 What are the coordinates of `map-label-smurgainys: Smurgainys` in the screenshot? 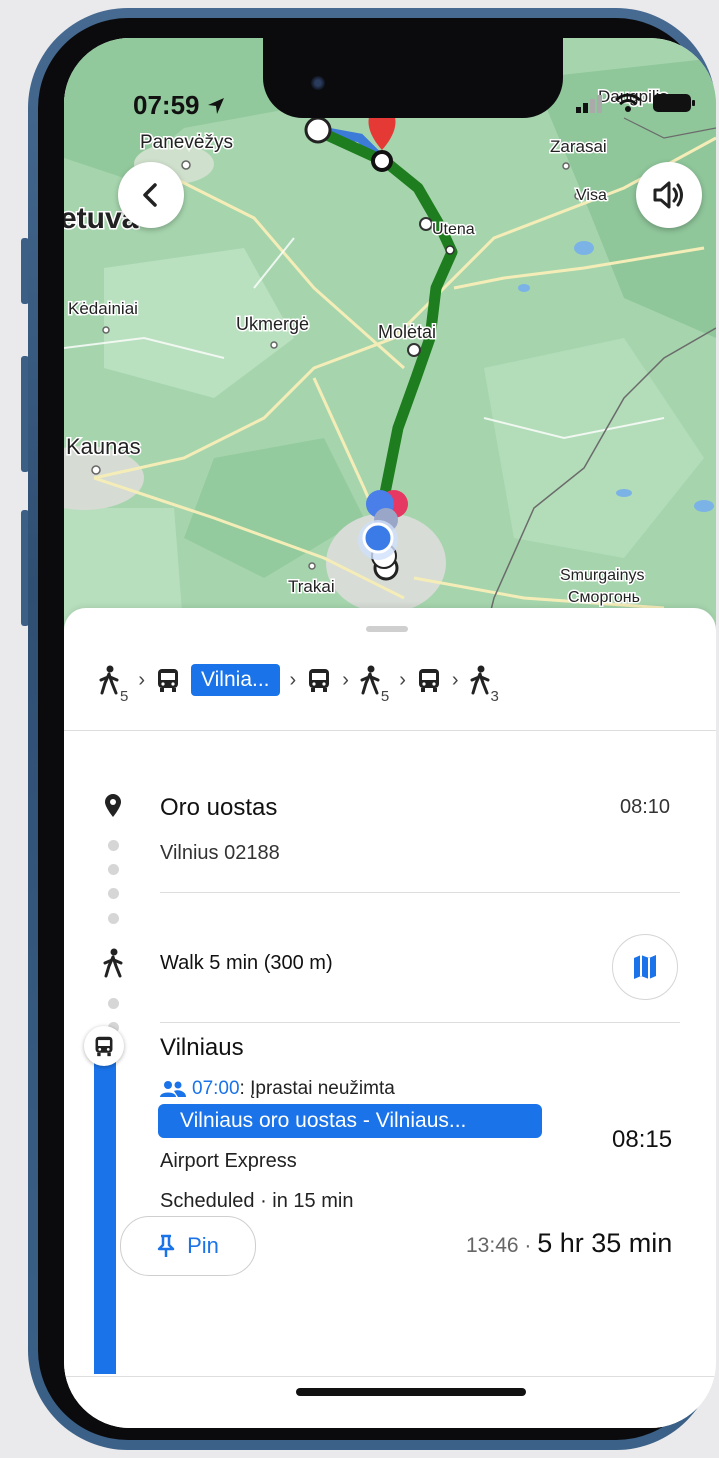 It's located at (602, 575).